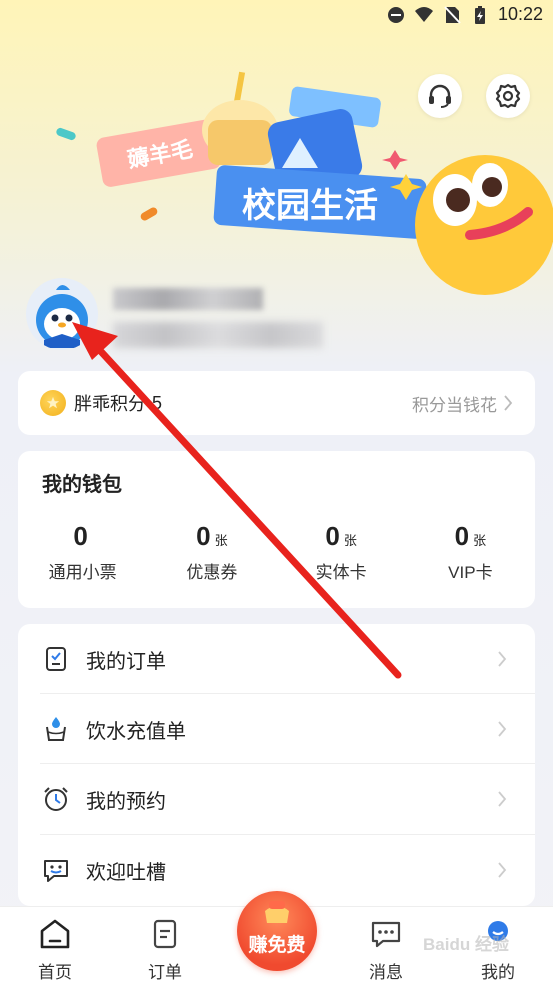  What do you see at coordinates (276, 659) in the screenshot?
I see `menu-item-my-orders: 我的订单` at bounding box center [276, 659].